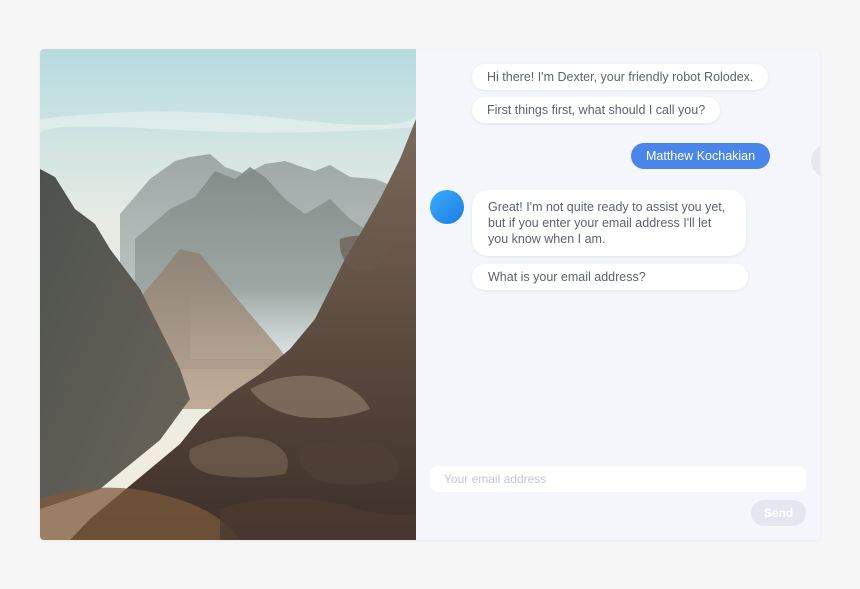 This screenshot has width=860, height=589. Describe the element at coordinates (447, 207) in the screenshot. I see `bot-avatar` at that location.